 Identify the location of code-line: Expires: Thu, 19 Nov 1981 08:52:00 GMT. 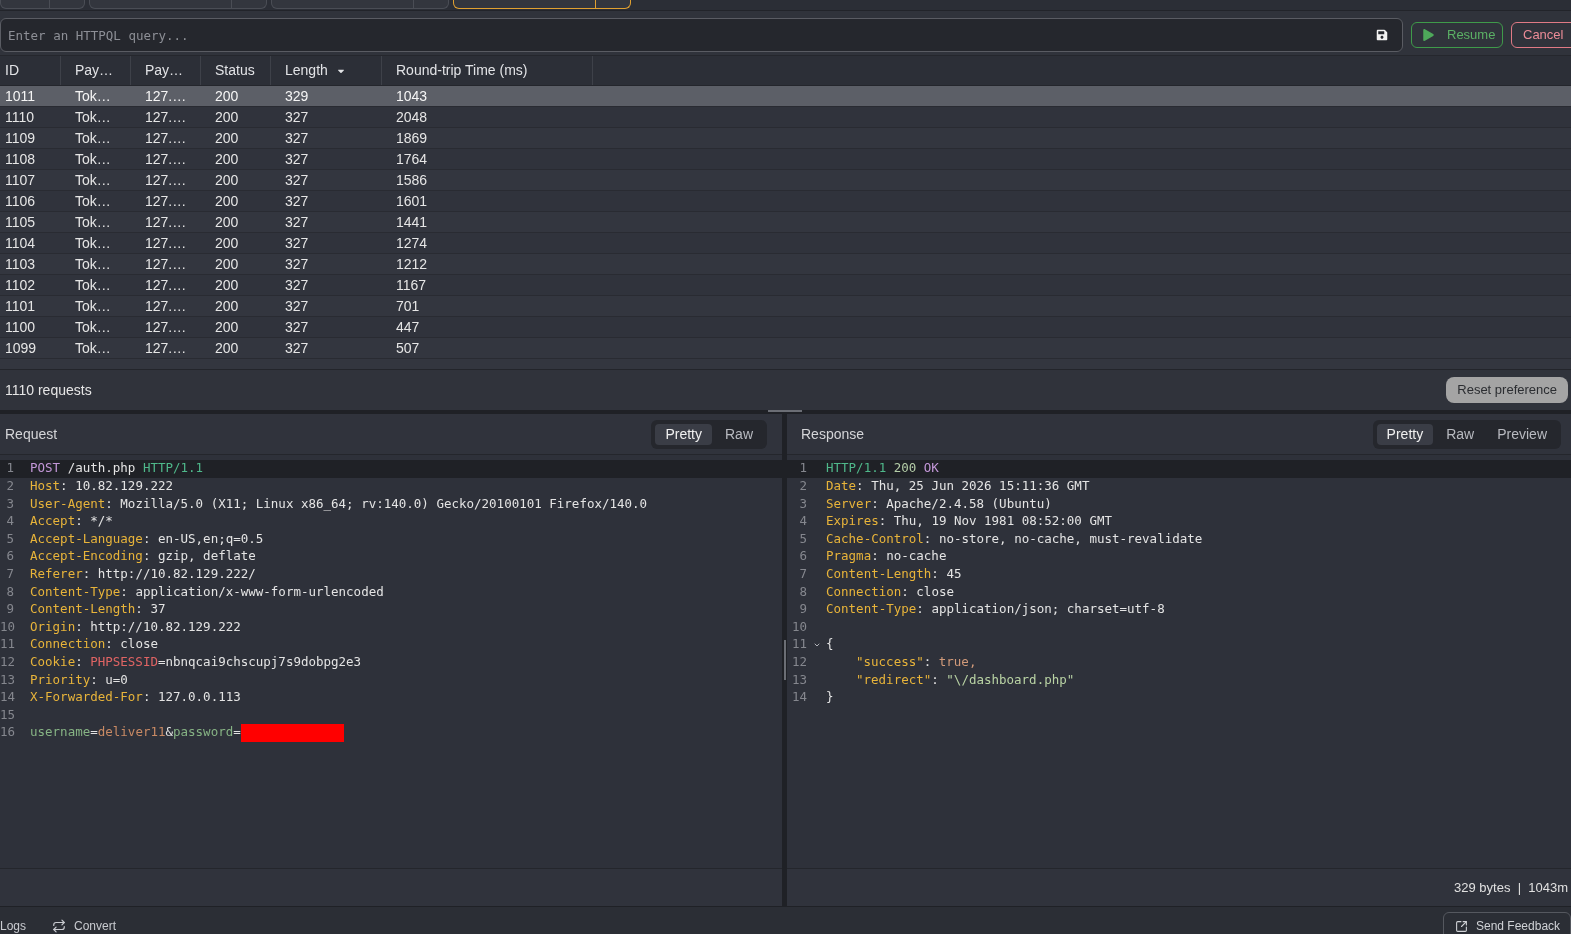
(969, 521).